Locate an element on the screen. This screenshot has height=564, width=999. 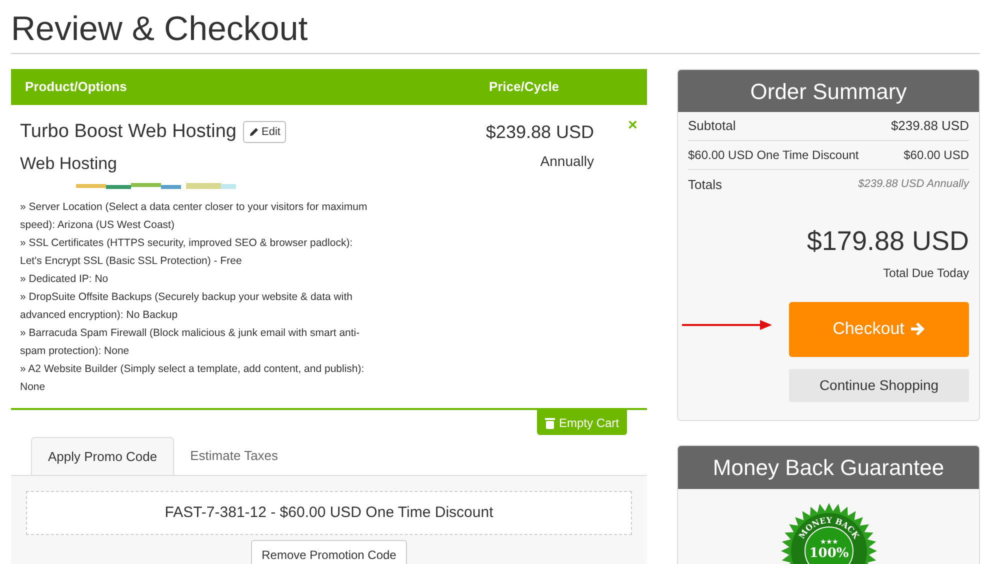
summary-label: $60.00 USD One Time Discount is located at coordinates (773, 155).